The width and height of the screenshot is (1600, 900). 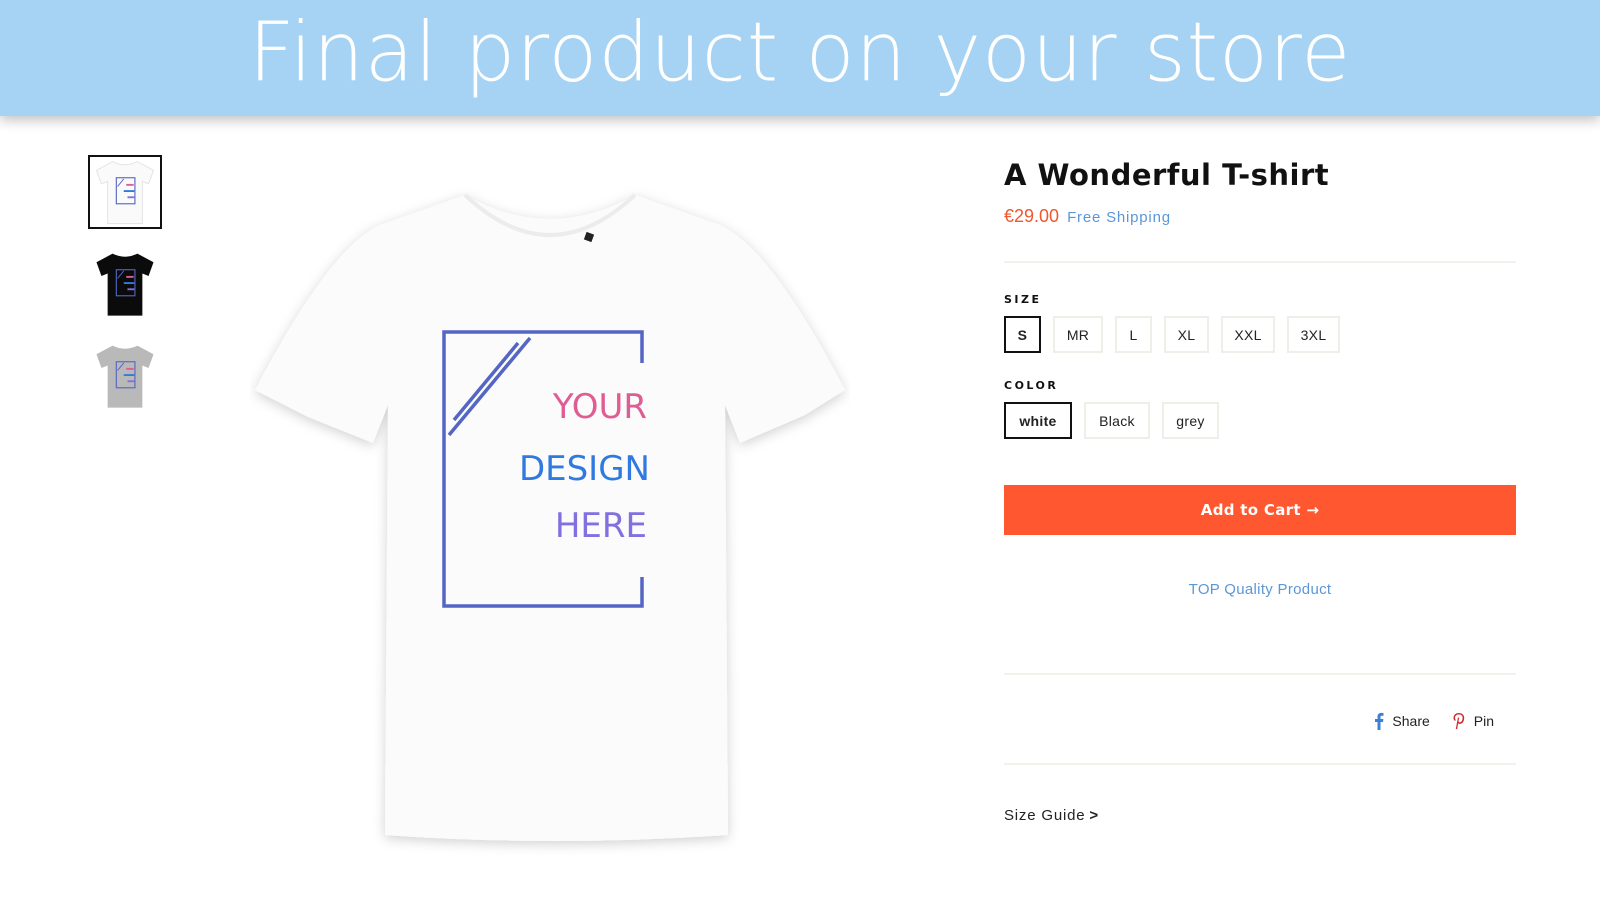 I want to click on thumbnail-black, so click(x=125, y=284).